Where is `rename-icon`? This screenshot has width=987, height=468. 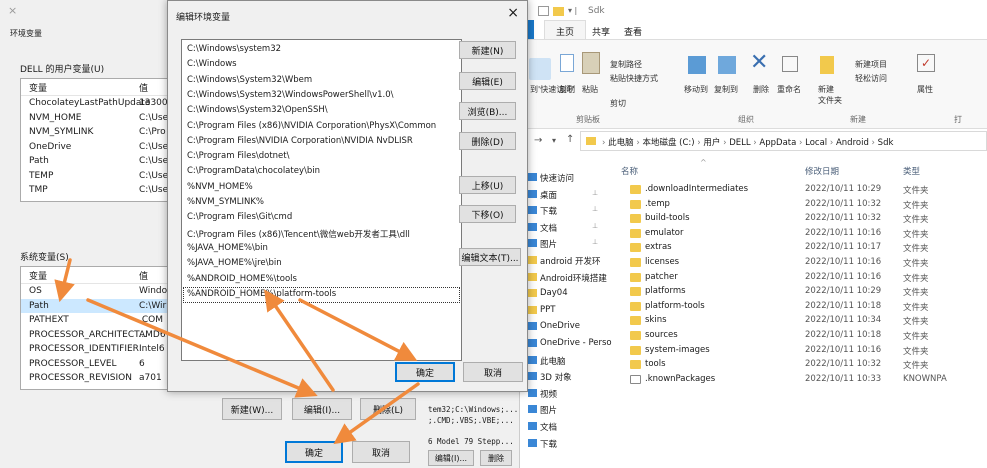
rename-icon is located at coordinates (790, 64).